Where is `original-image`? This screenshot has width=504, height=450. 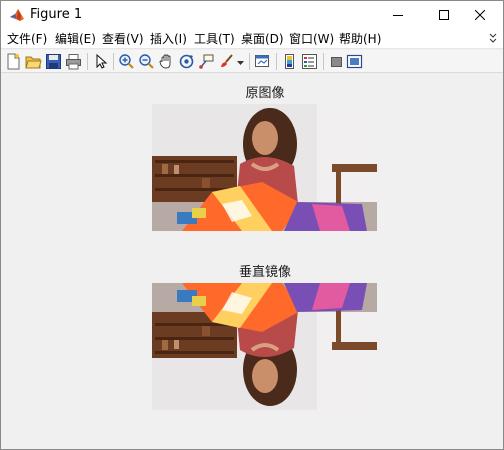 original-image is located at coordinates (264, 167).